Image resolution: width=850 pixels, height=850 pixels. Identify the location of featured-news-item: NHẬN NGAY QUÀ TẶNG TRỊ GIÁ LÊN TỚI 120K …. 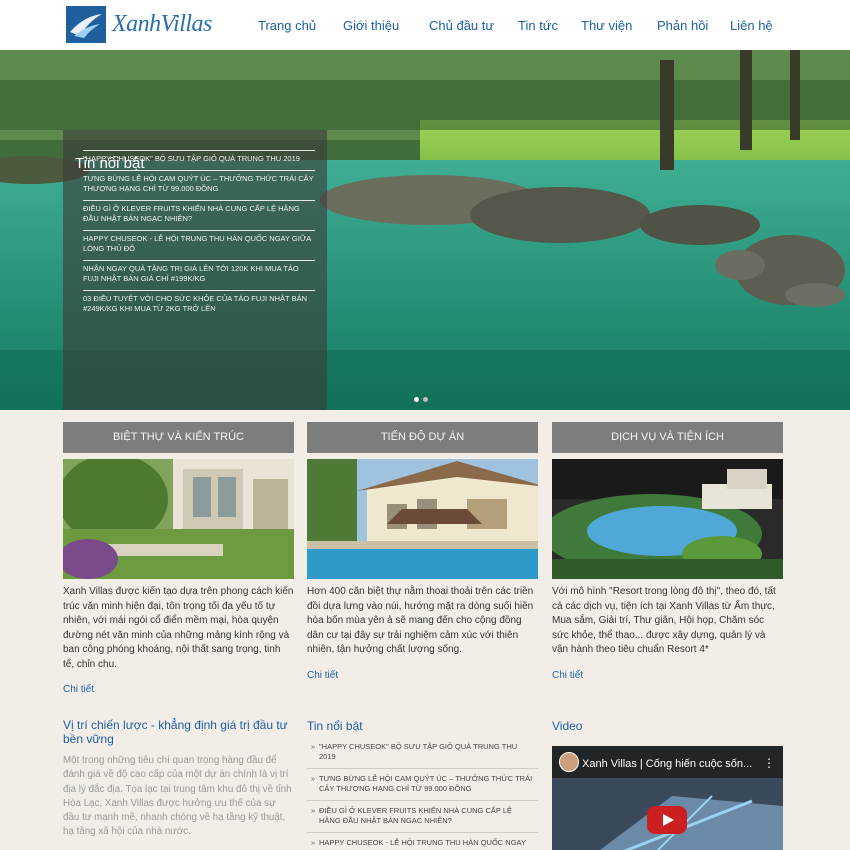
(199, 275).